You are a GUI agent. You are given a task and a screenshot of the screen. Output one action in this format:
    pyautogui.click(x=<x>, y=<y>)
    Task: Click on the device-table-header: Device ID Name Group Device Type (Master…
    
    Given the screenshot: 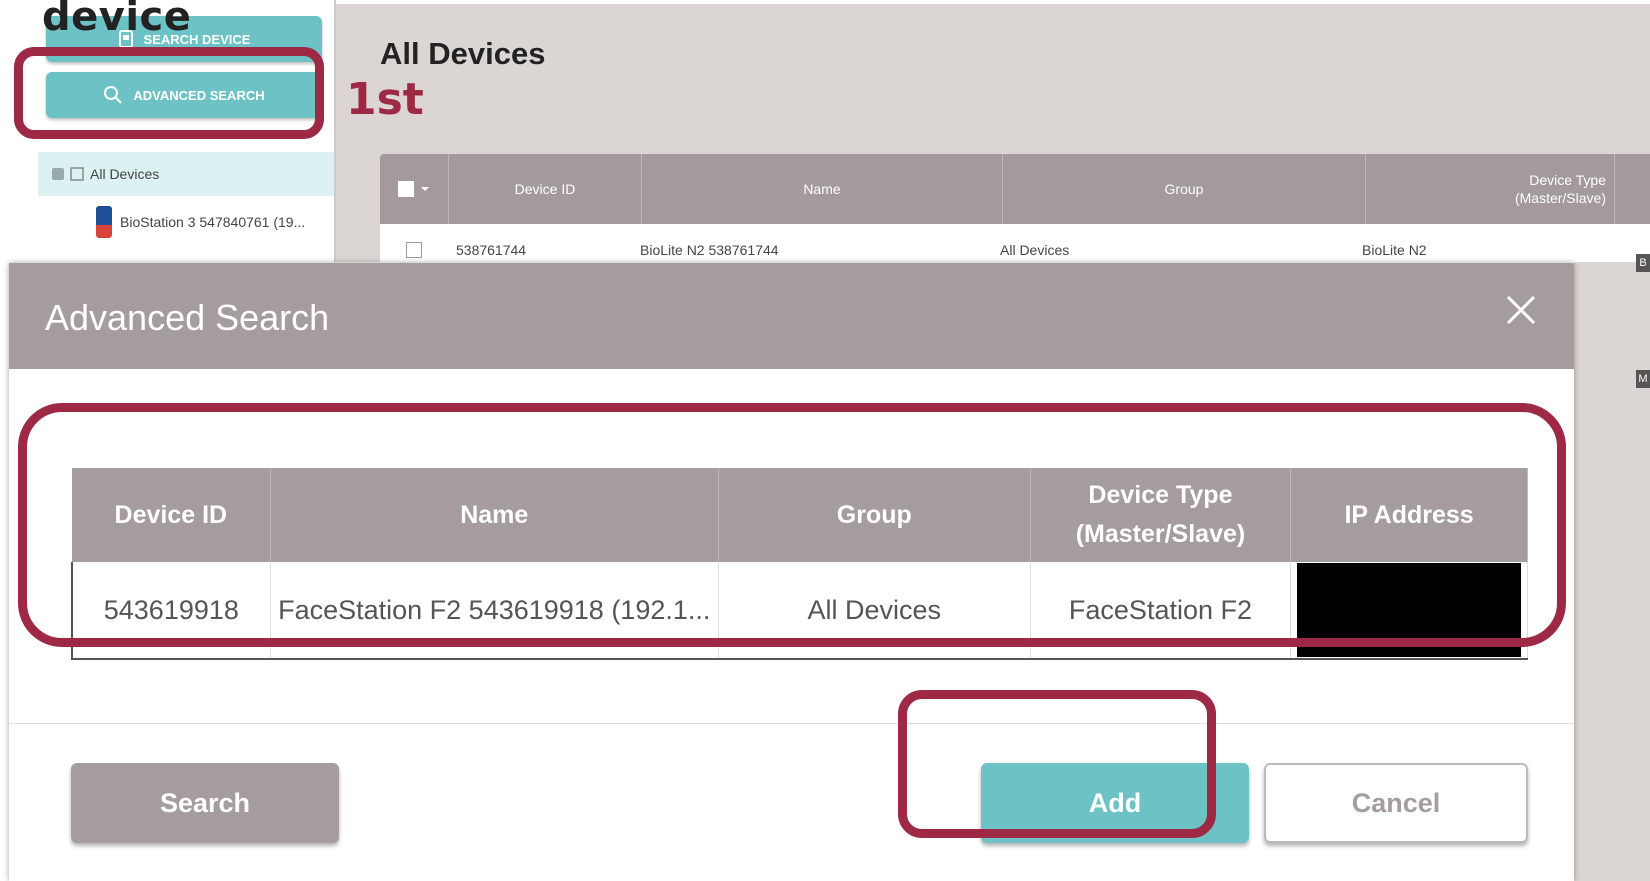 What is the action you would take?
    pyautogui.click(x=1015, y=189)
    